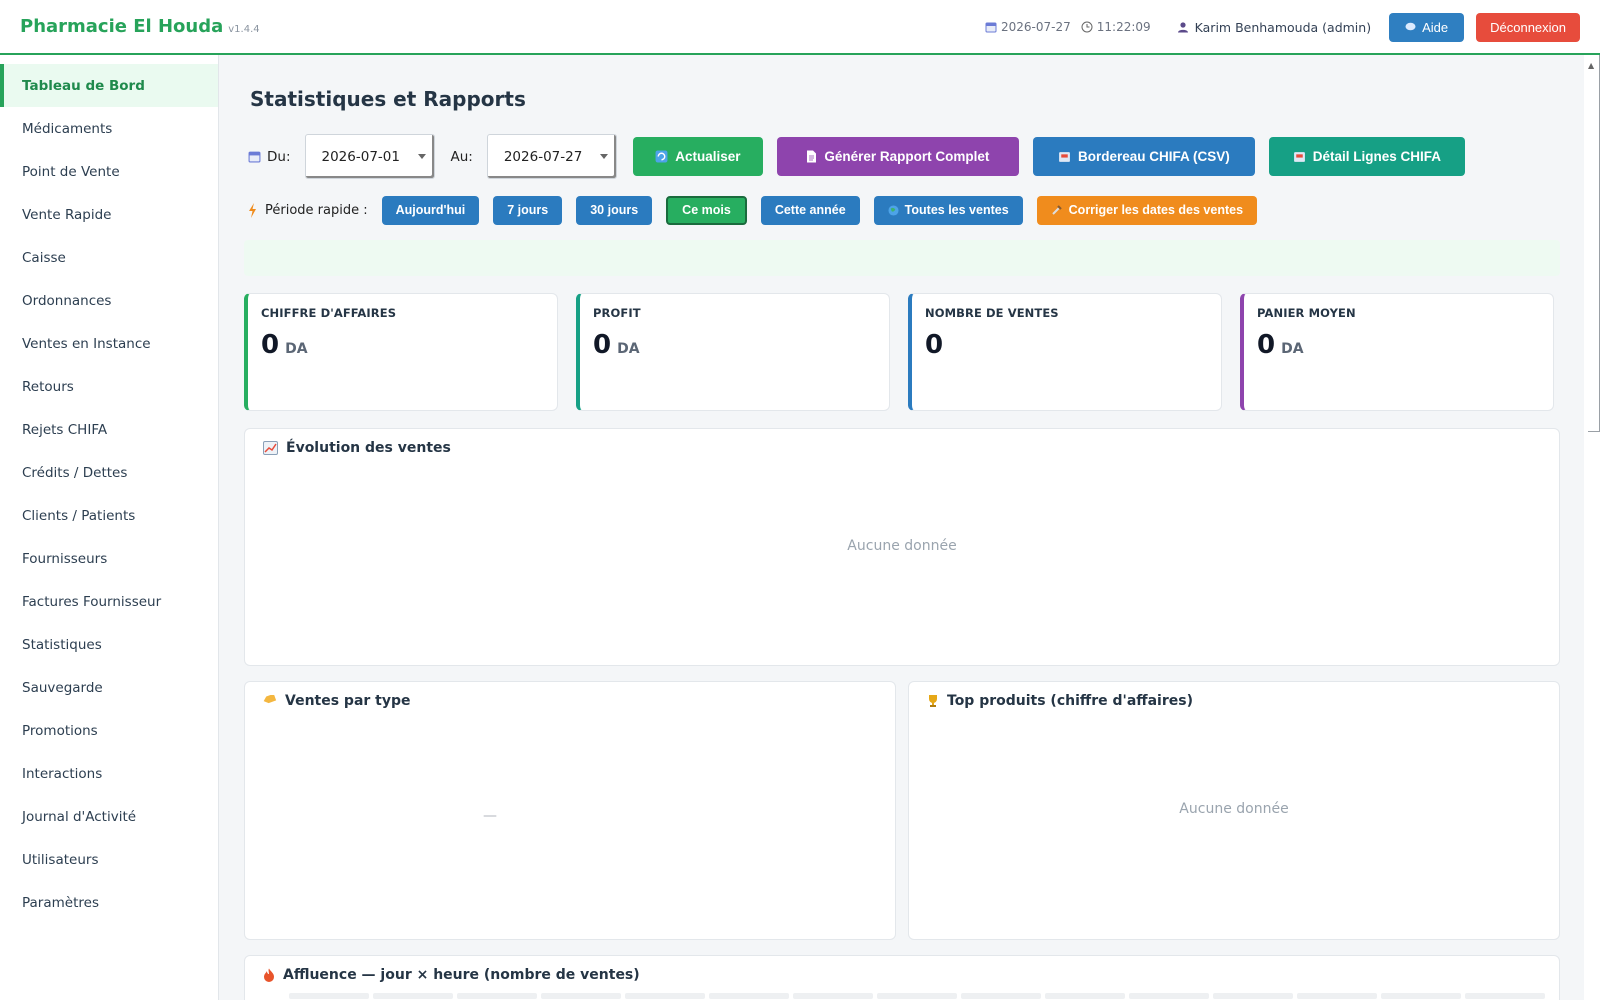 Image resolution: width=1600 pixels, height=1000 pixels. What do you see at coordinates (1592, 527) in the screenshot?
I see `page-scrollbar: ▲` at bounding box center [1592, 527].